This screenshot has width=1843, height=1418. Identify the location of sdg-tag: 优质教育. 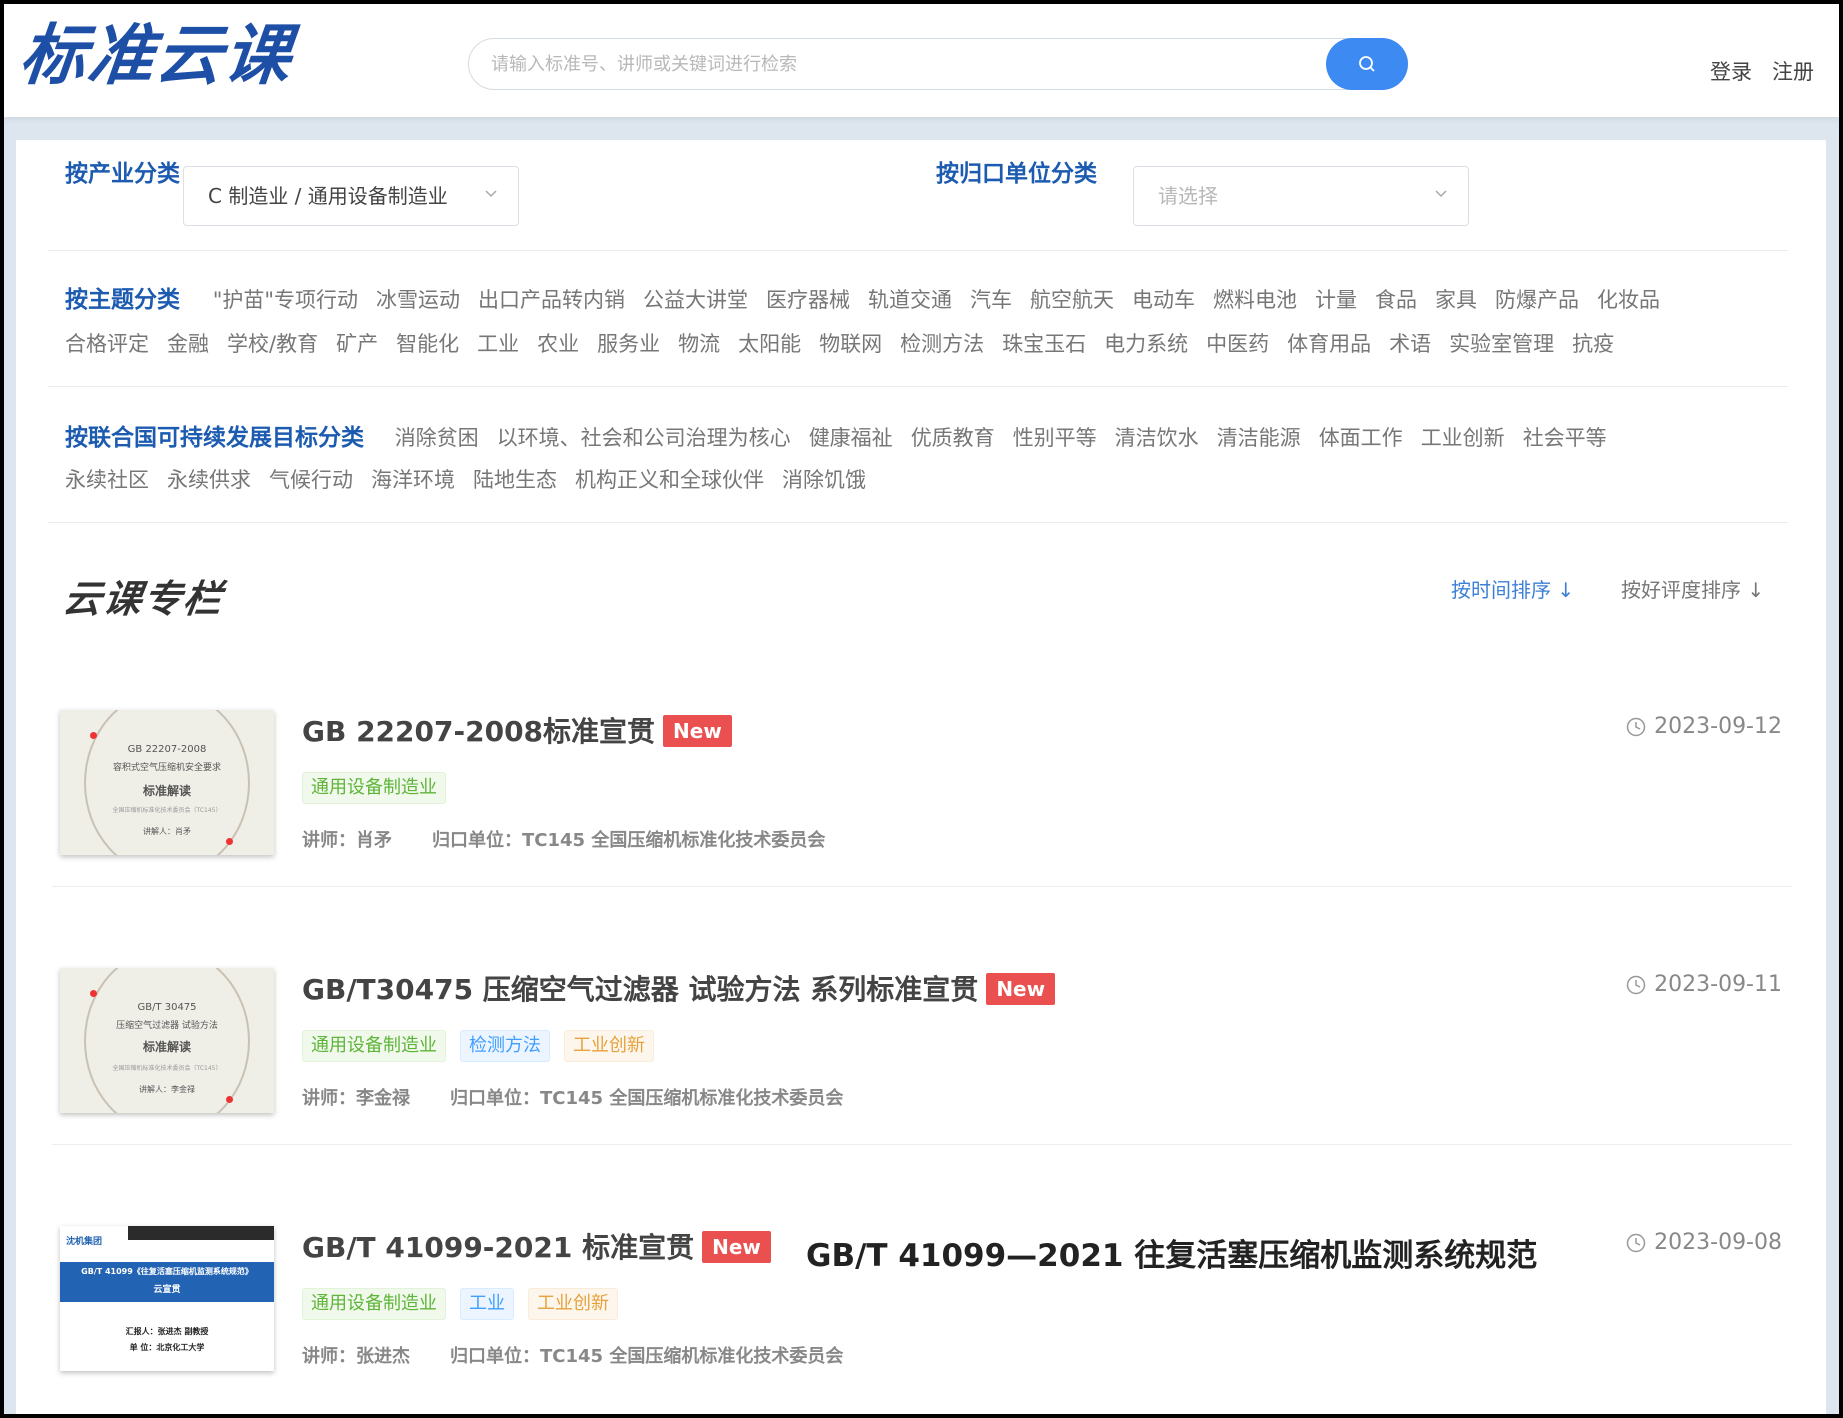
(953, 437).